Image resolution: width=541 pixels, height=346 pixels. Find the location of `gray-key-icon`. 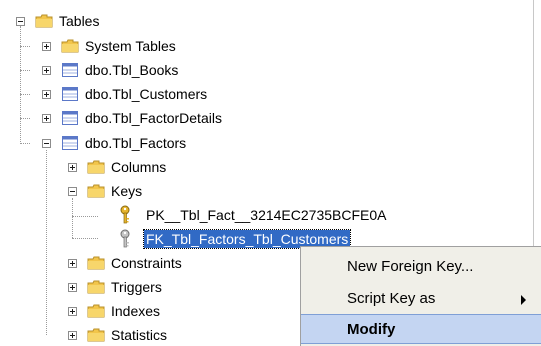

gray-key-icon is located at coordinates (126, 239).